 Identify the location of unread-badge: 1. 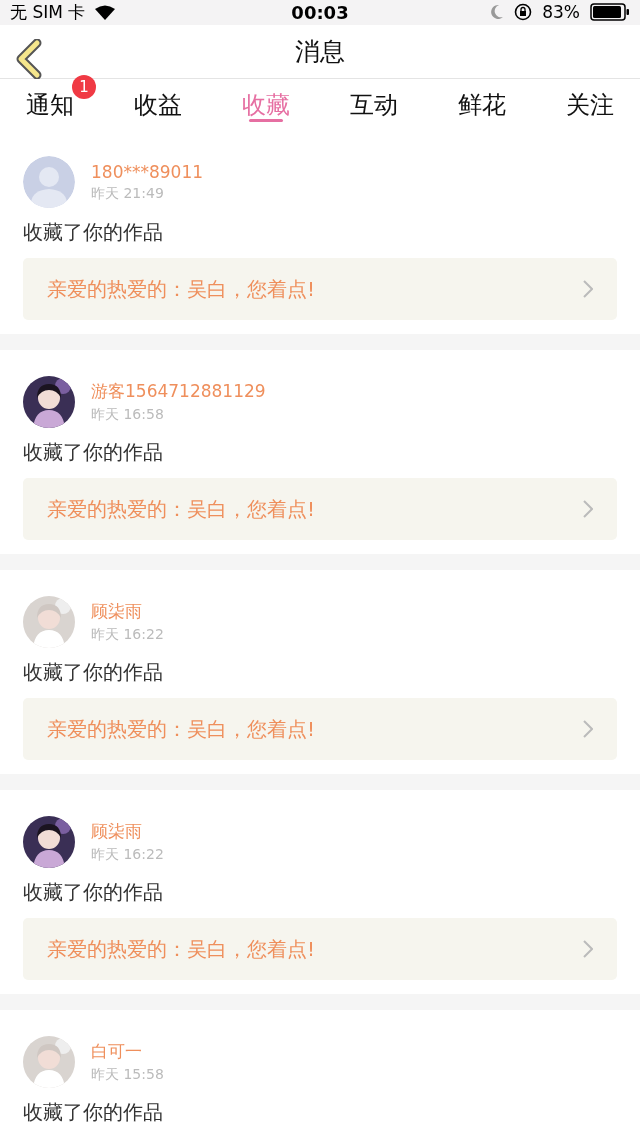
(84, 87).